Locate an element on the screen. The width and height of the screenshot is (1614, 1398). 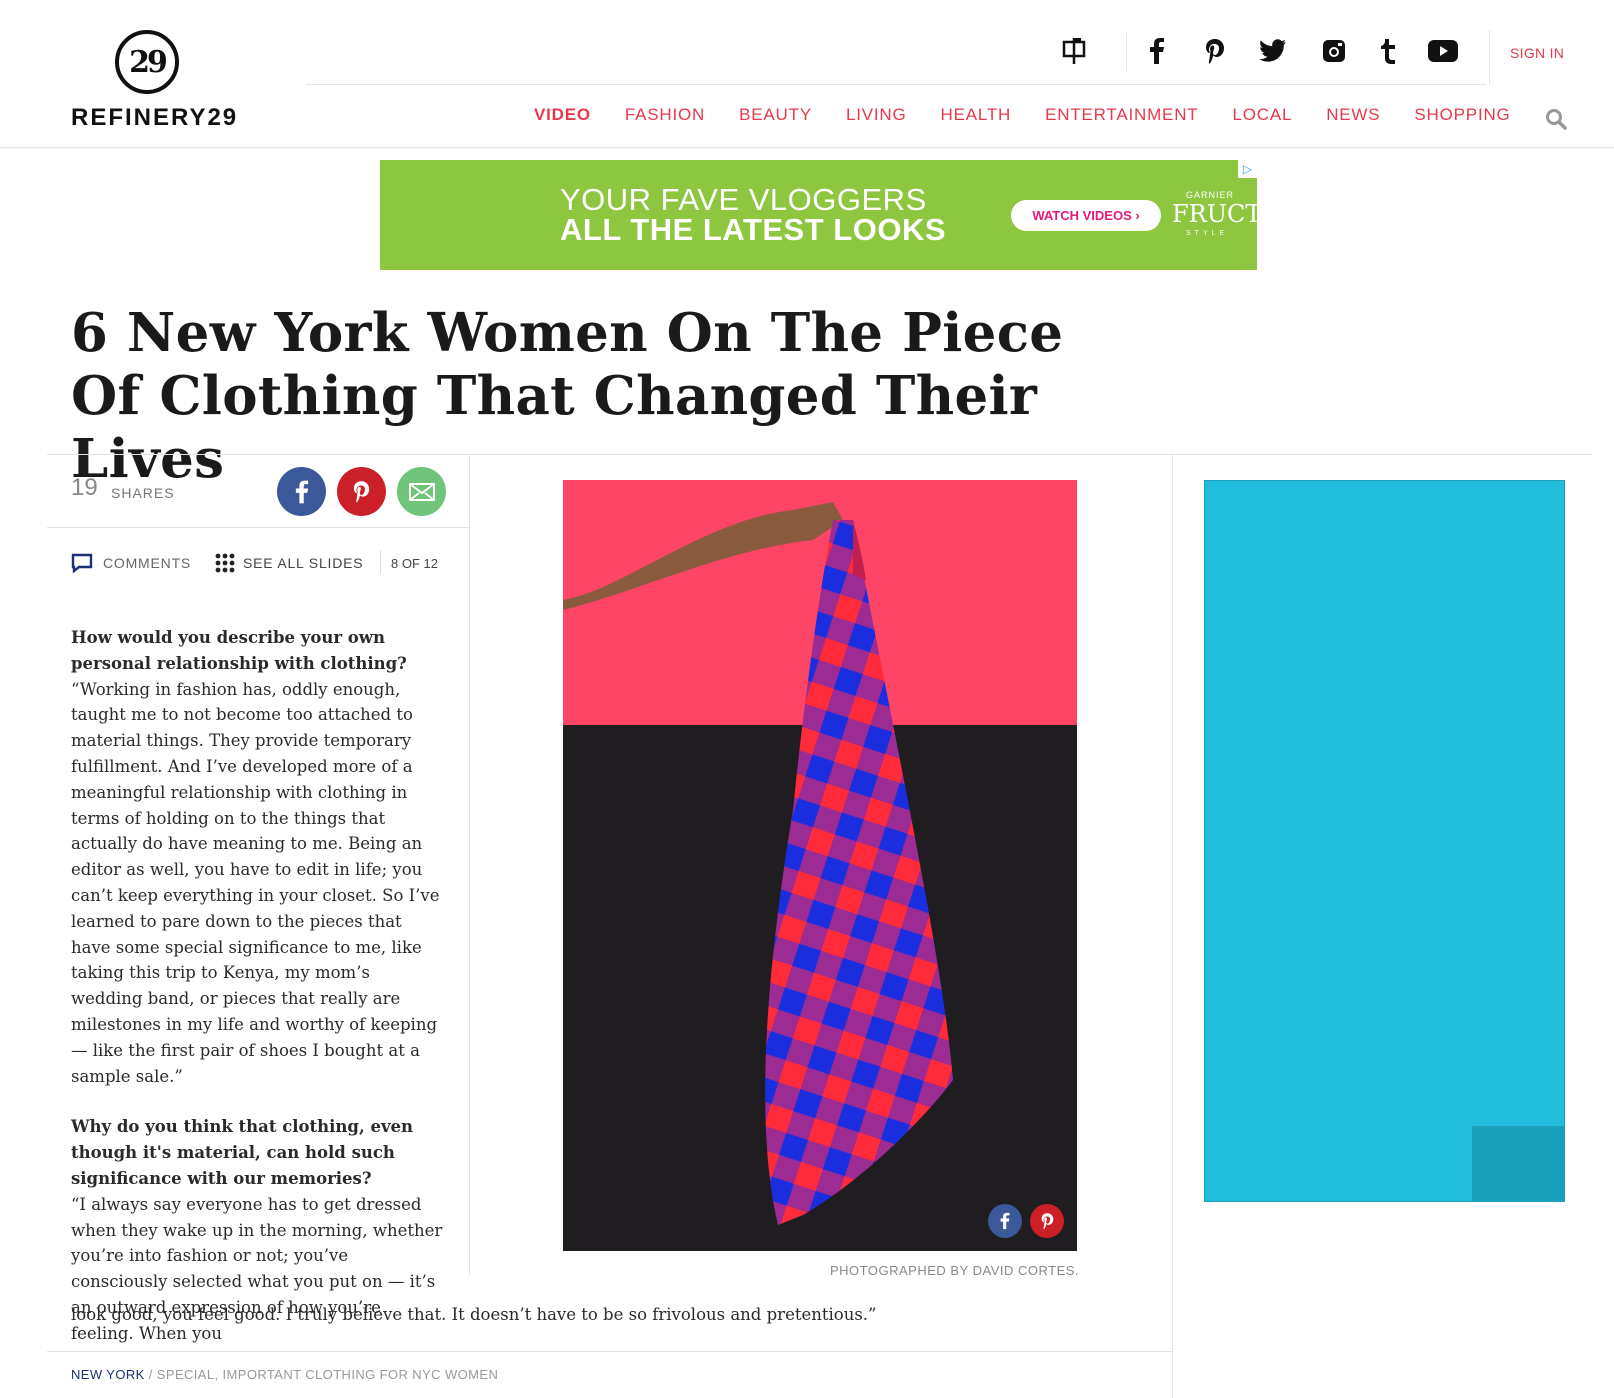
nav-item-video: VIDEO is located at coordinates (562, 115).